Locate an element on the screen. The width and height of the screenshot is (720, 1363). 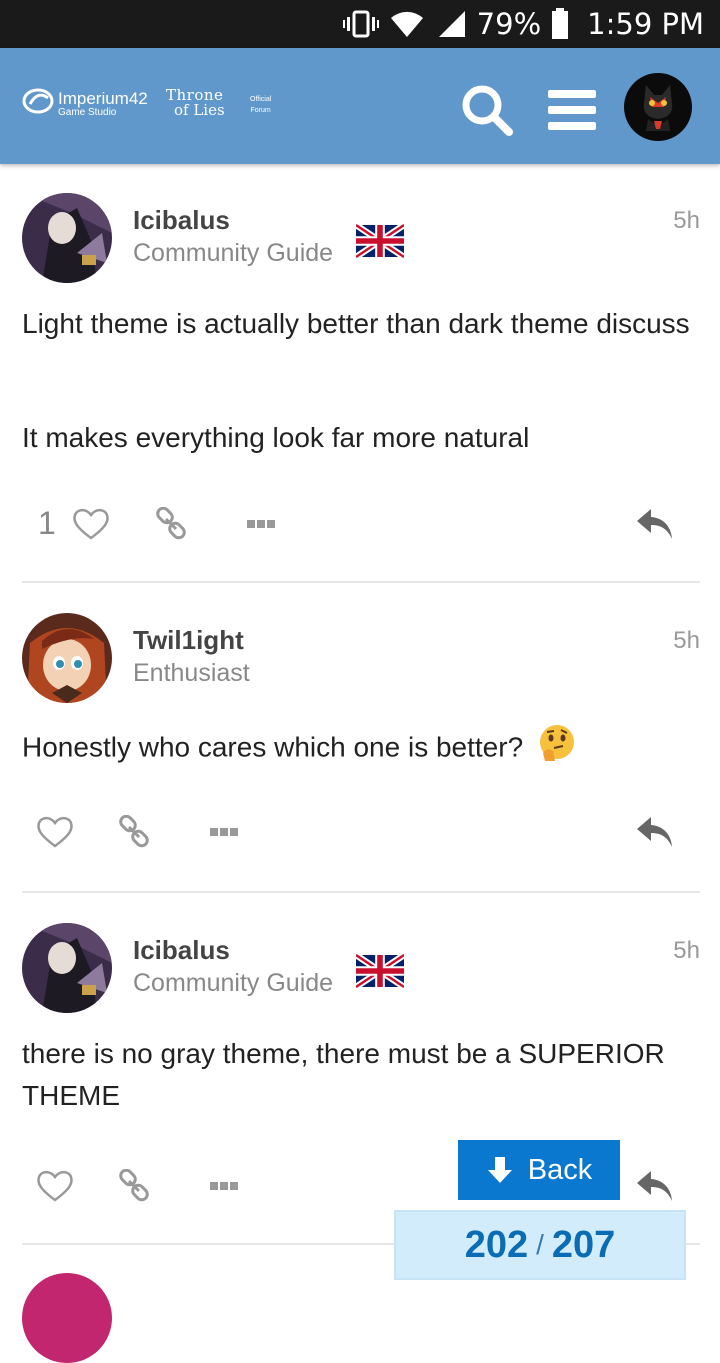
back-button: Back is located at coordinates (539, 1170).